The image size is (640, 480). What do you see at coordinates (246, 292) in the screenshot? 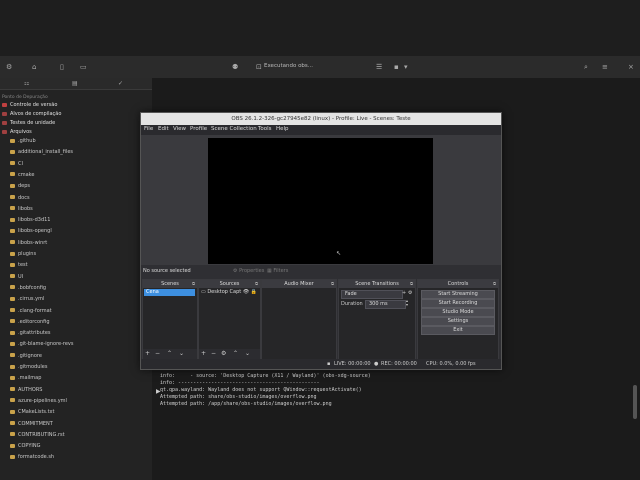
I see `visibility-icon: 👁` at bounding box center [246, 292].